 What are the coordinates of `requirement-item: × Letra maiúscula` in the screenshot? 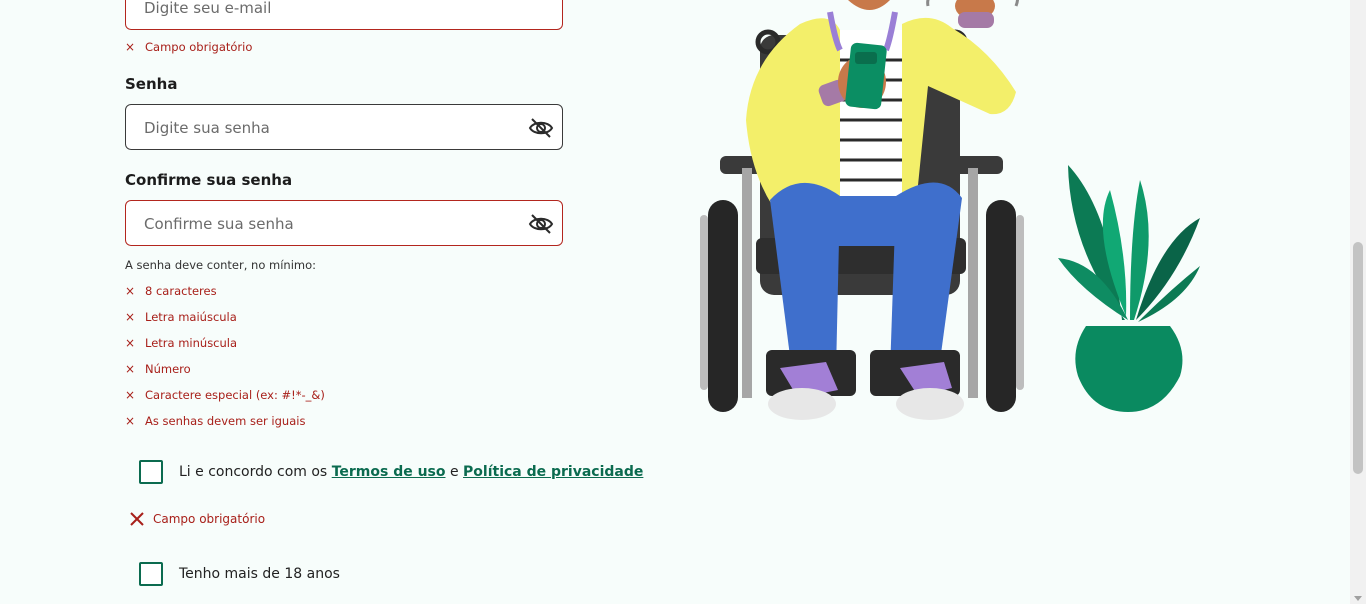 It's located at (181, 317).